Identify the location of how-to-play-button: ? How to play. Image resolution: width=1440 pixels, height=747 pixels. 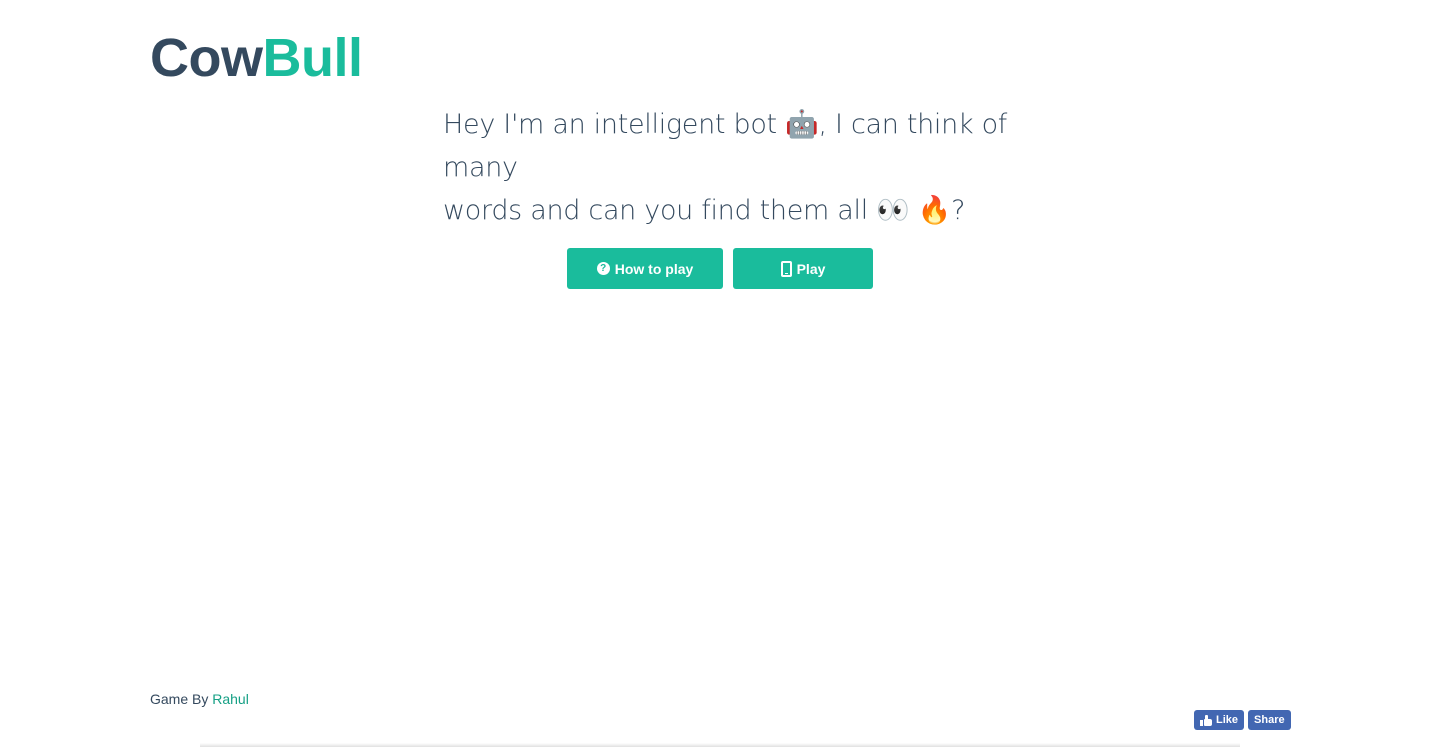
(645, 268).